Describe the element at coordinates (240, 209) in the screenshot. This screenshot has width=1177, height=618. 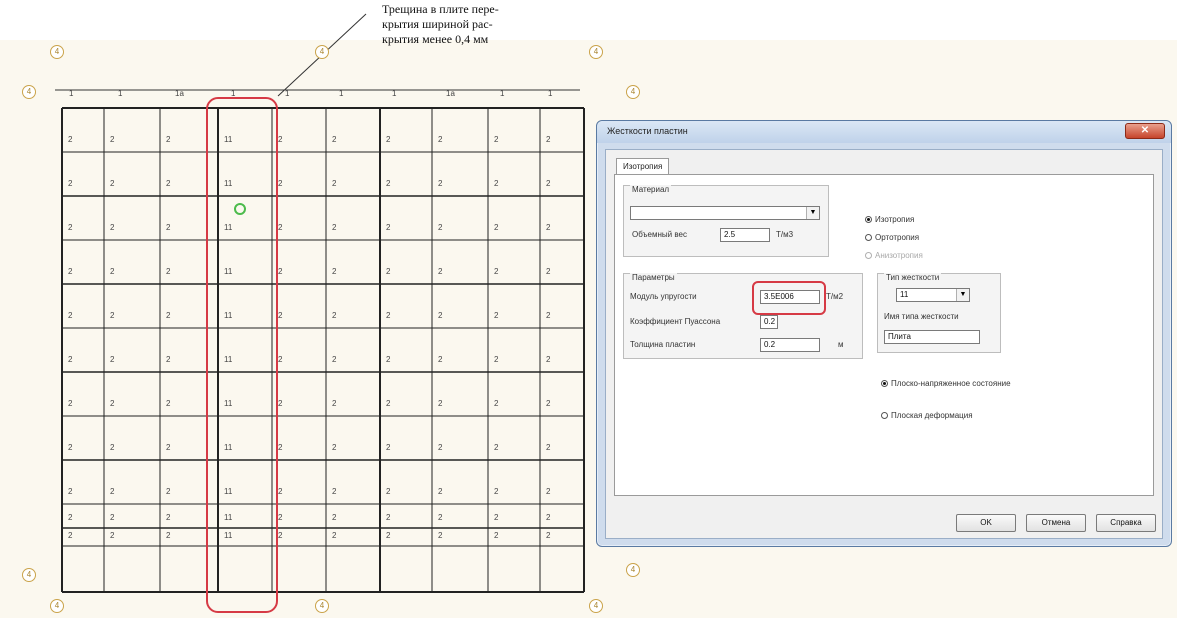
I see `inspection-marker-icon` at that location.